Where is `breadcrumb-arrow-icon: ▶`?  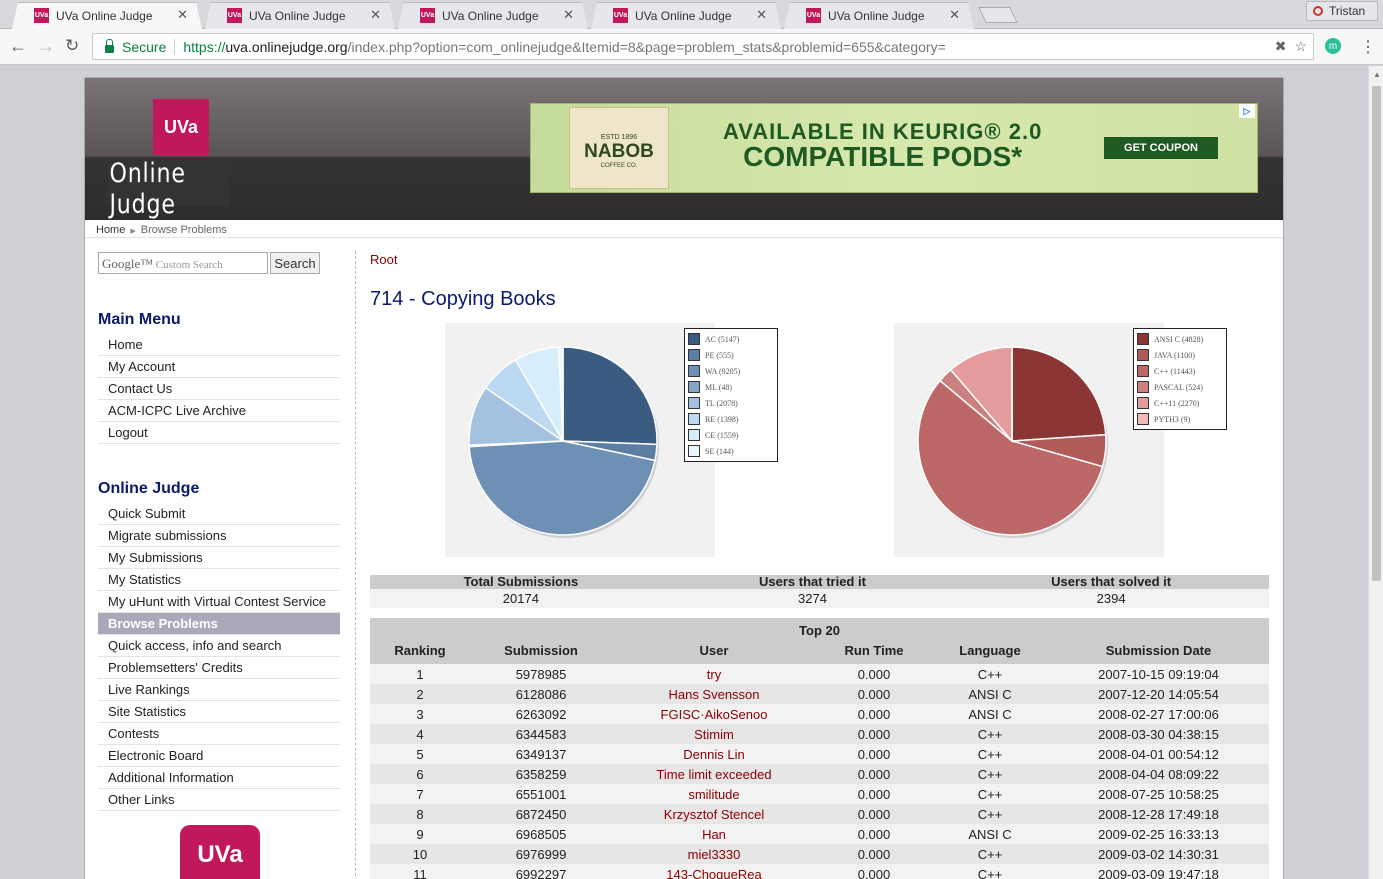
breadcrumb-arrow-icon: ▶ is located at coordinates (133, 231).